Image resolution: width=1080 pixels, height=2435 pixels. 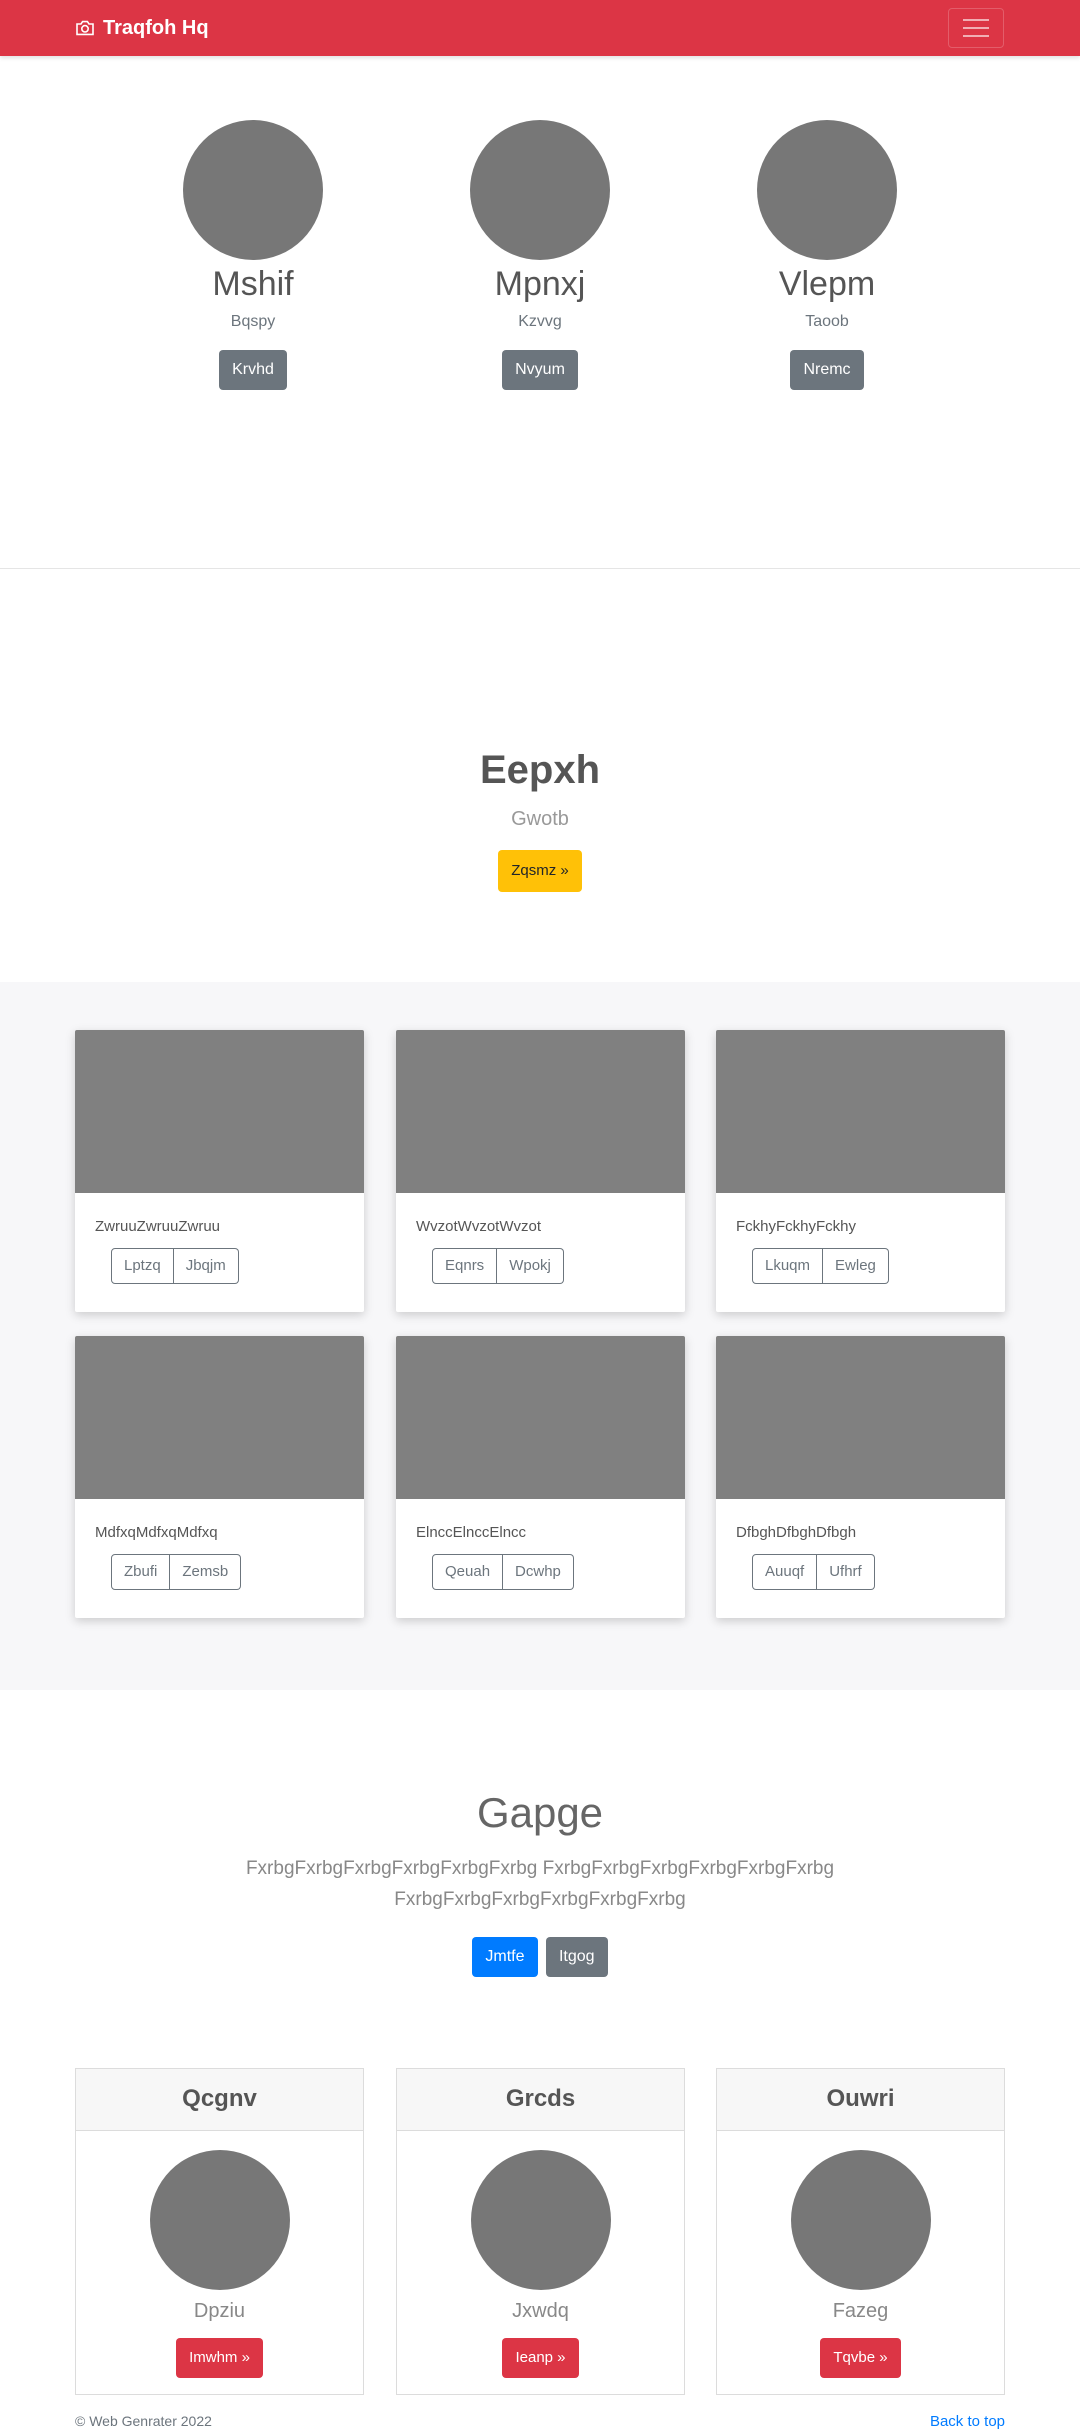 What do you see at coordinates (219, 2100) in the screenshot?
I see `pricing-card-header: Qcgnv` at bounding box center [219, 2100].